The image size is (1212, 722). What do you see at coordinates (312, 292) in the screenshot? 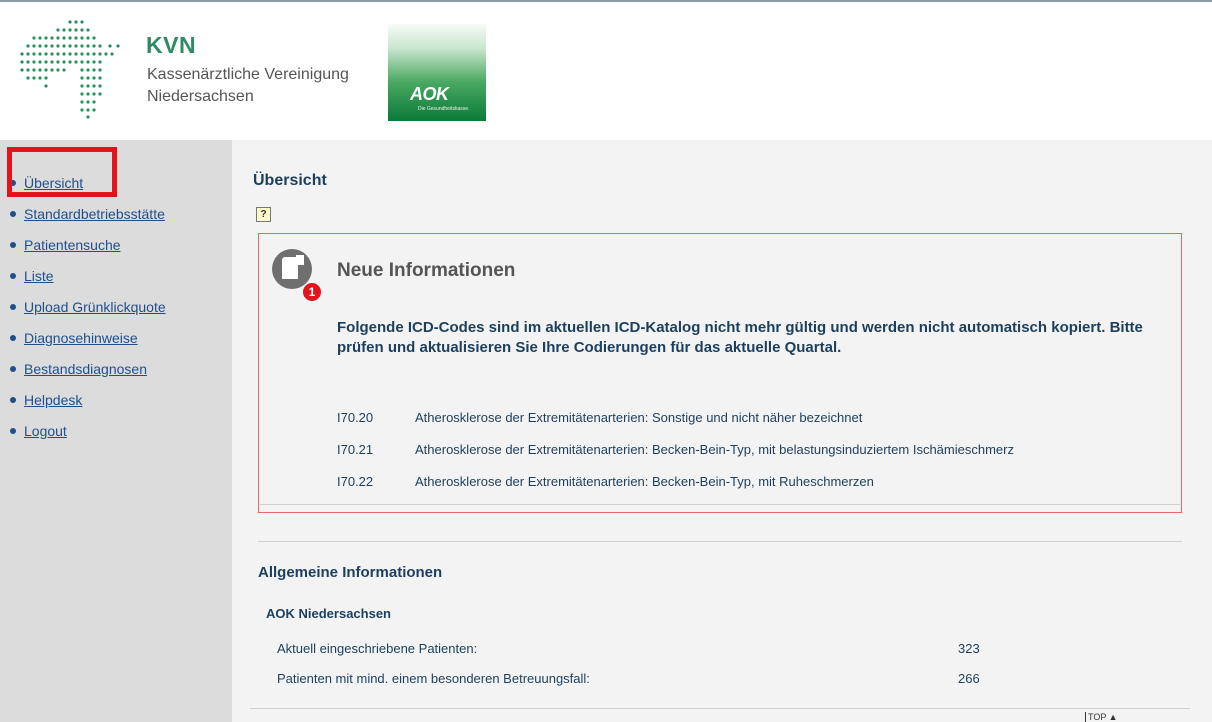
I see `notification-badge: 1` at bounding box center [312, 292].